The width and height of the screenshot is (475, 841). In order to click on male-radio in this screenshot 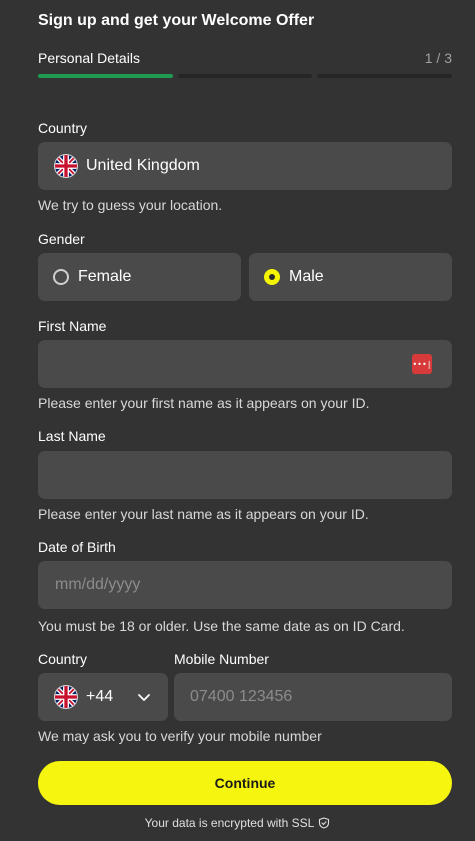, I will do `click(272, 277)`.